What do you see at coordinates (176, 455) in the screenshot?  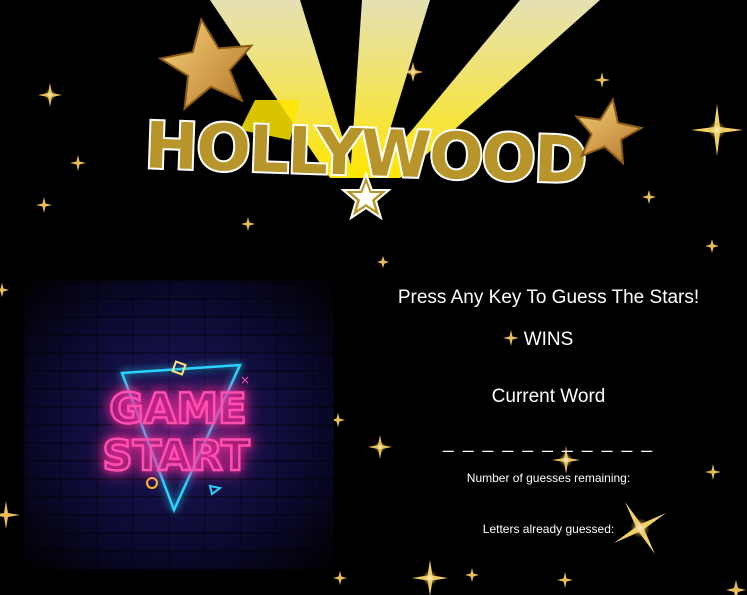 I see `game-start-line2: START` at bounding box center [176, 455].